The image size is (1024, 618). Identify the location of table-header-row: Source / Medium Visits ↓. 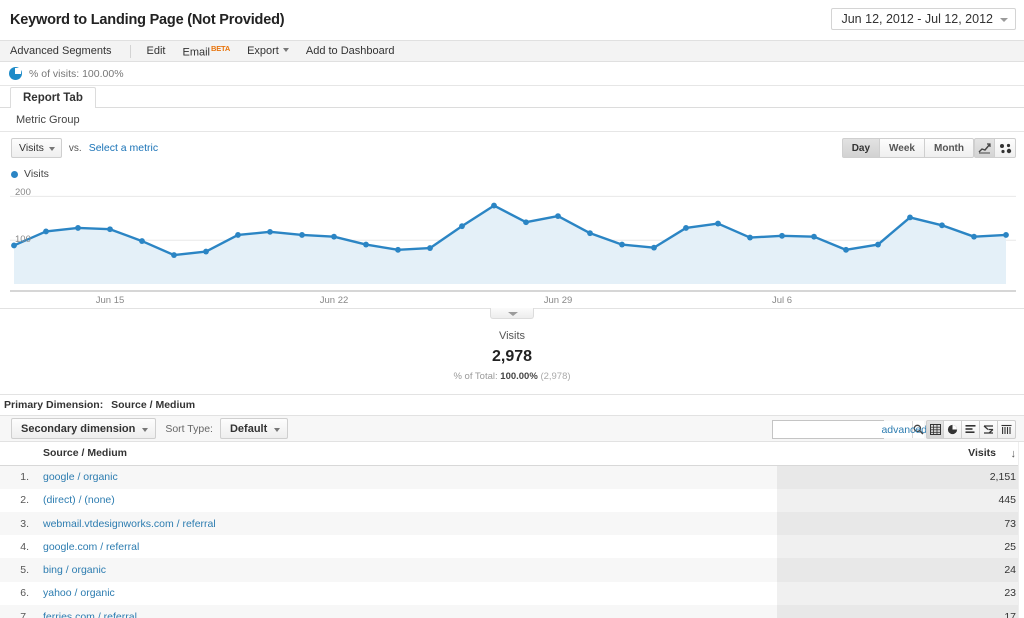
(512, 454).